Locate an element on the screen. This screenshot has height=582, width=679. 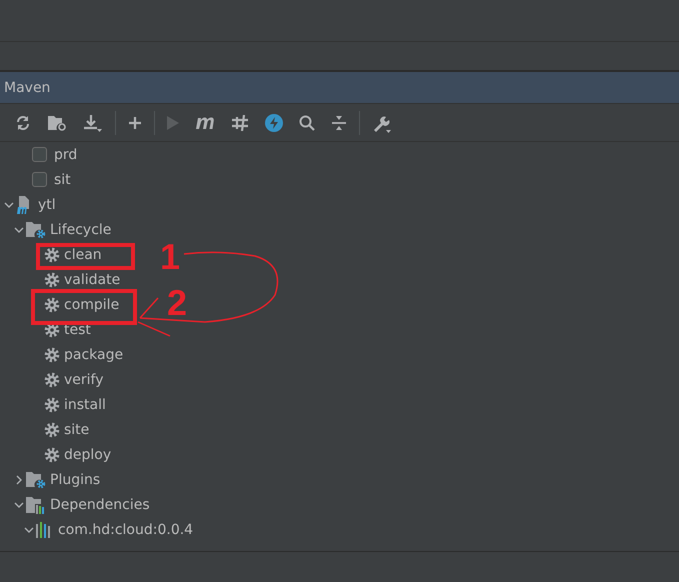
tree-item-label: Lifecycle is located at coordinates (81, 230).